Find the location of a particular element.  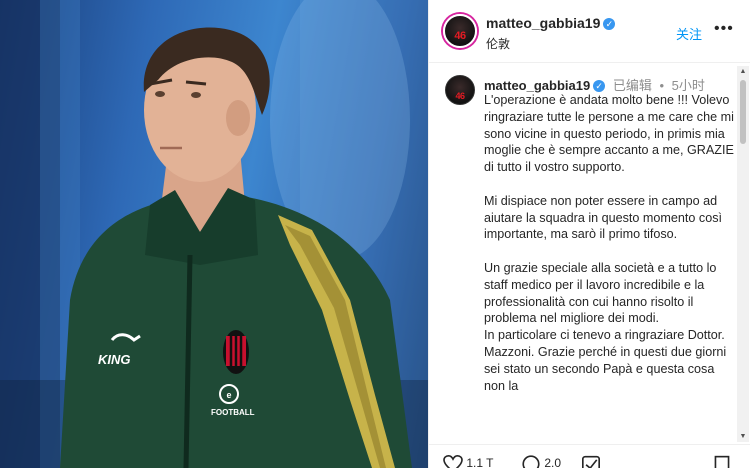

author-username: matteo_gabbia19 is located at coordinates (543, 23).